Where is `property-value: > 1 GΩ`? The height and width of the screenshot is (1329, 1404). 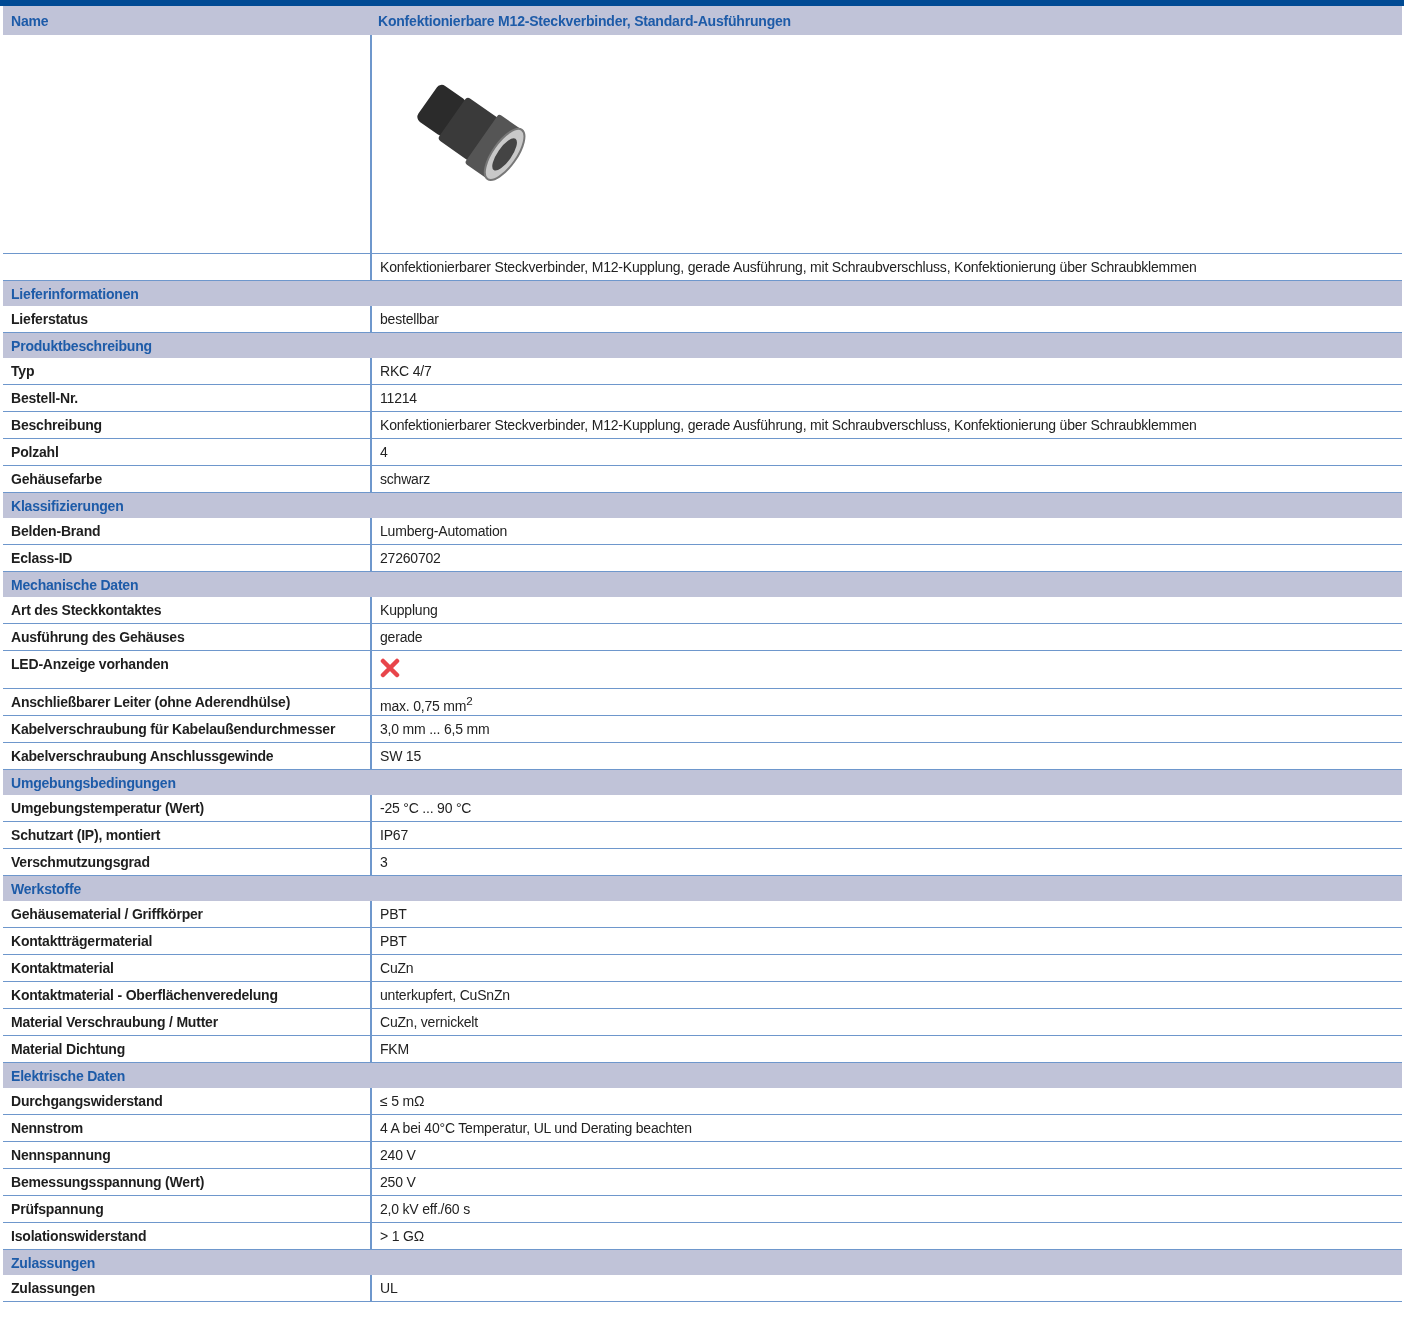 property-value: > 1 GΩ is located at coordinates (402, 1236).